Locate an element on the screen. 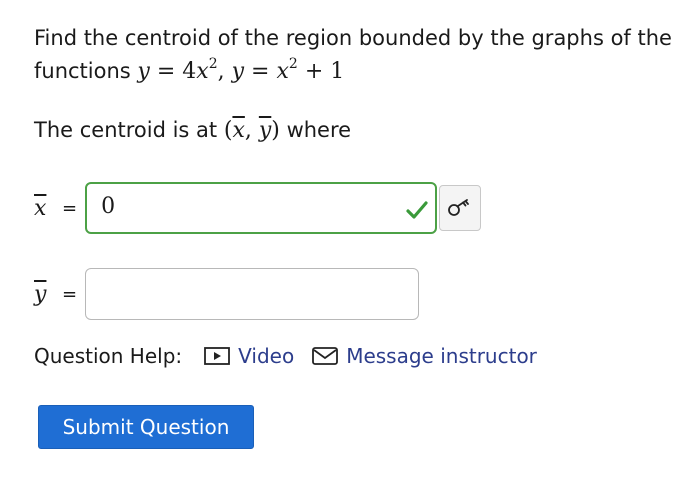 This screenshot has width=700, height=490. question-help: Question Help: Video Message instructor is located at coordinates (294, 356).